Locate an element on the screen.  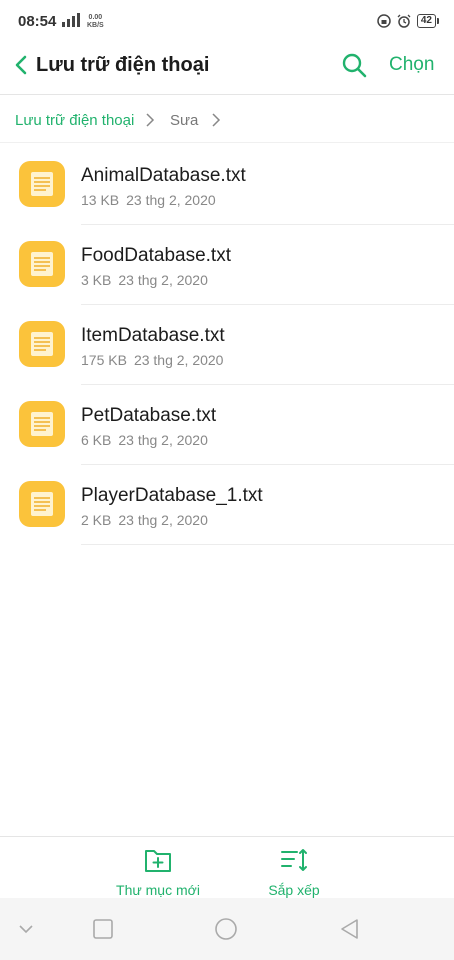
file-size: 2 KB is located at coordinates (96, 520).